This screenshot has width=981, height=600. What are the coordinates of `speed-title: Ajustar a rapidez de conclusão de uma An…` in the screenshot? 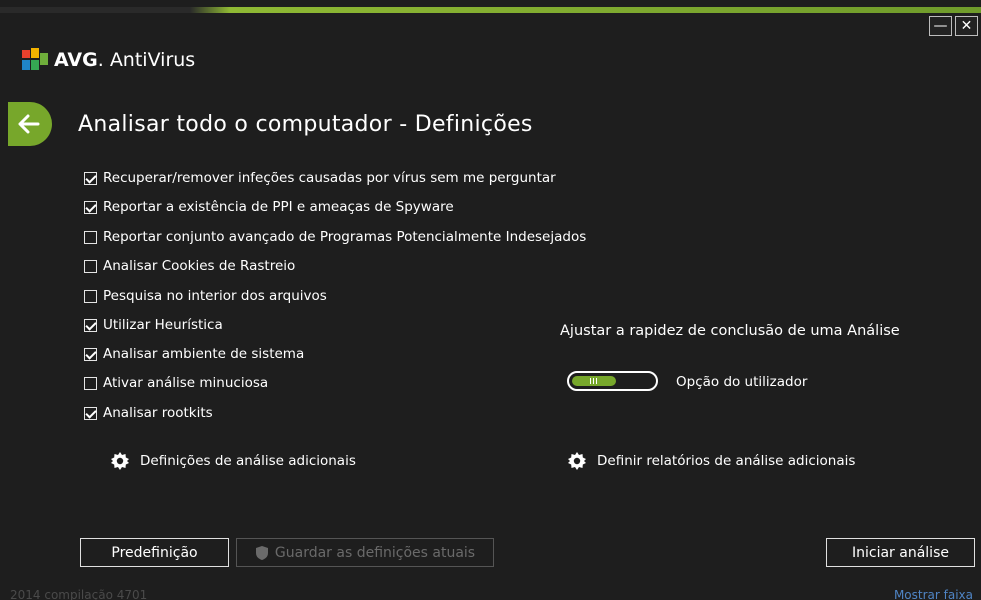 It's located at (730, 331).